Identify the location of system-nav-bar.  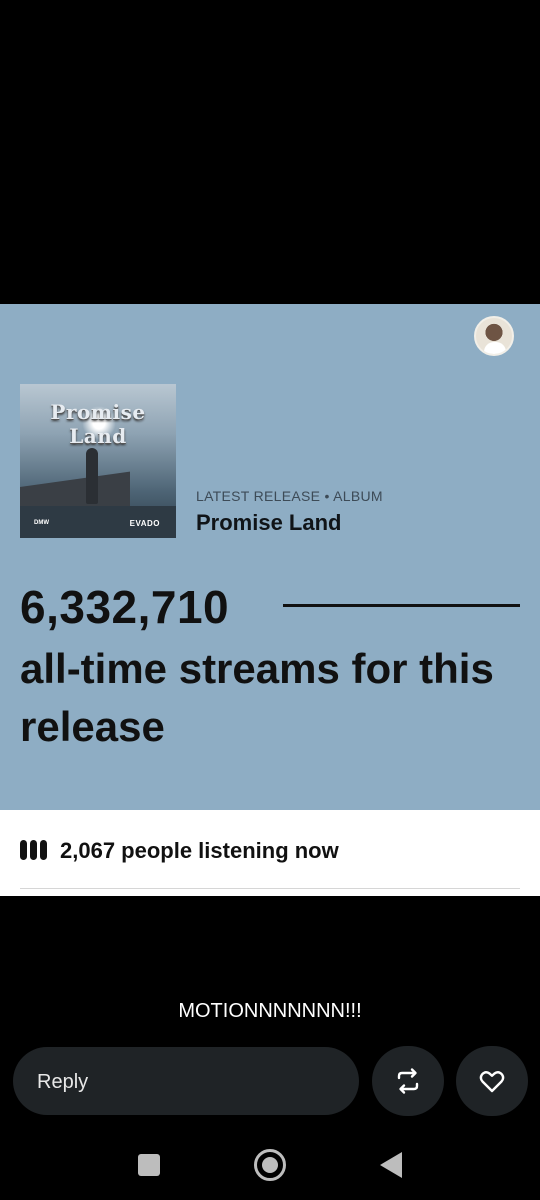
(270, 1165).